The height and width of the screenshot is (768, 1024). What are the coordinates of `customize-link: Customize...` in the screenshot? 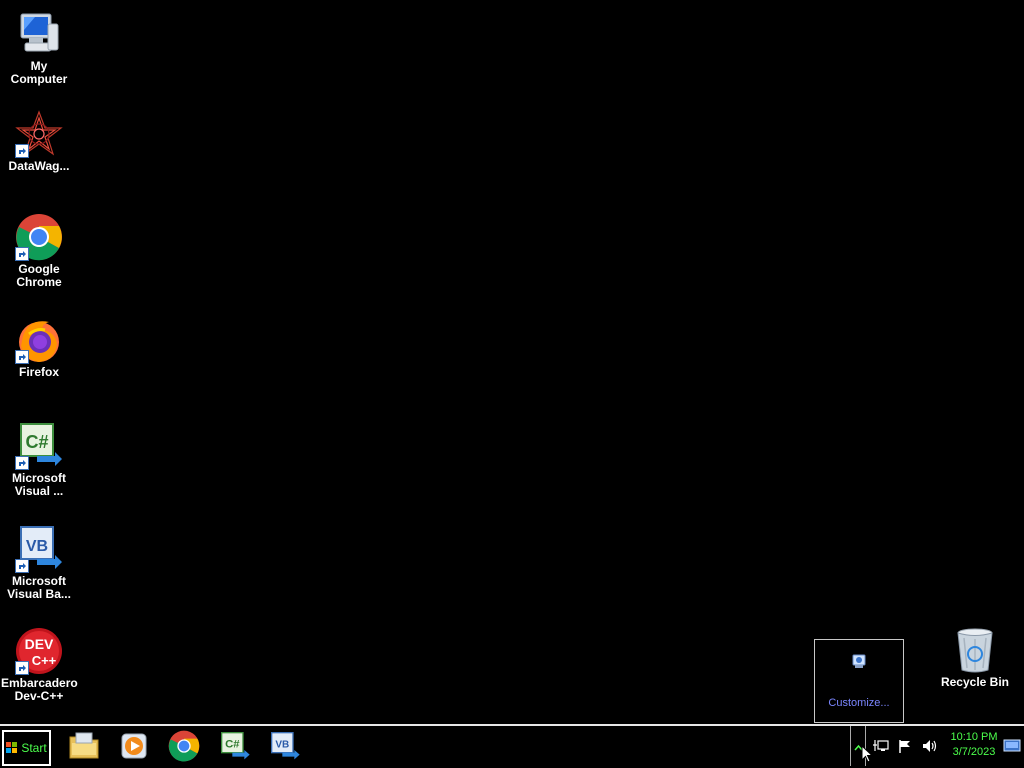 It's located at (859, 703).